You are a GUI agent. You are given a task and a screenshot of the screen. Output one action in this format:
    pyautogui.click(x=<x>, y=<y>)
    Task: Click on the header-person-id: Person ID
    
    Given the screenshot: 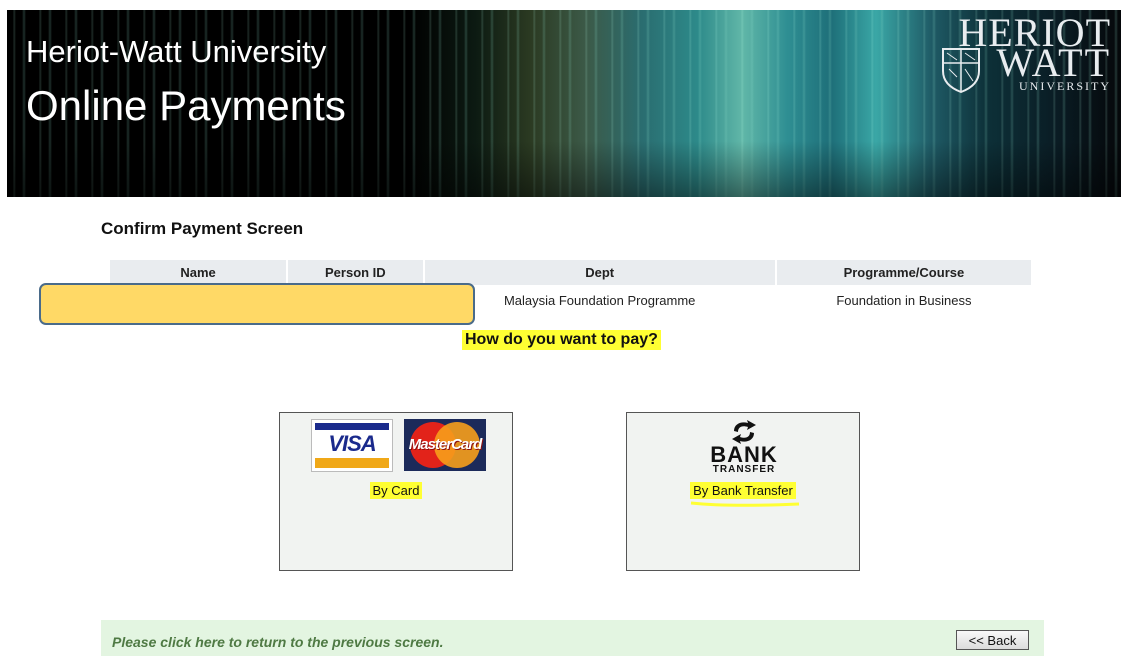 What is the action you would take?
    pyautogui.click(x=355, y=272)
    